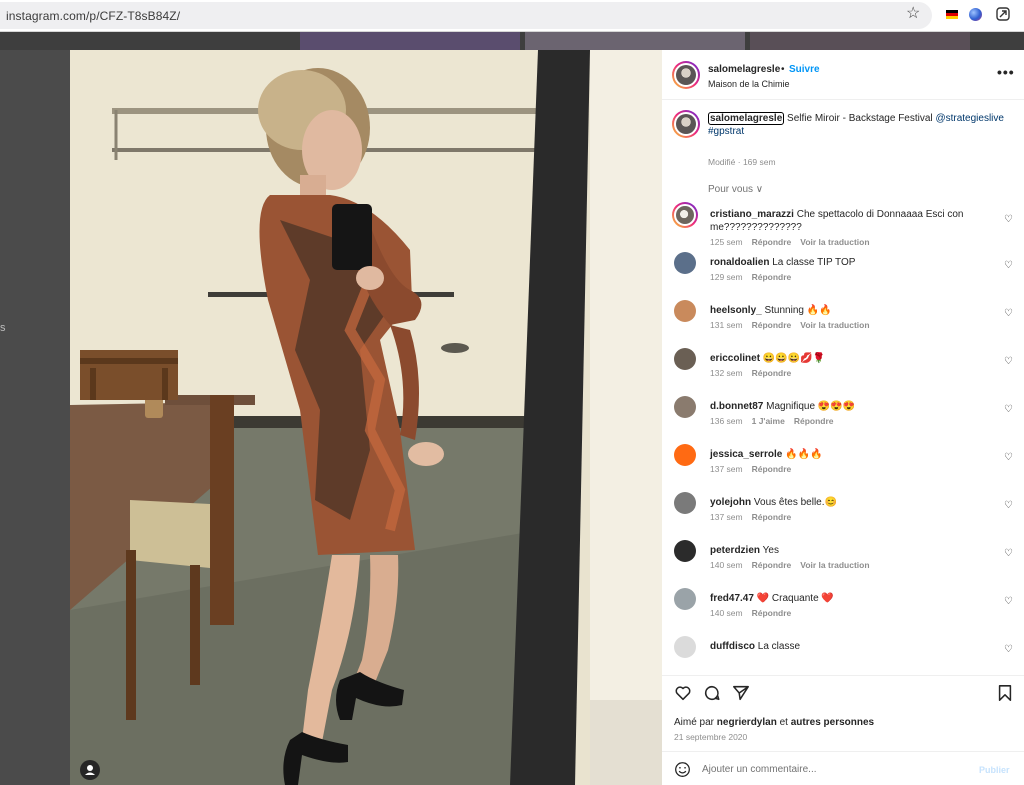 Image resolution: width=1024 pixels, height=785 pixels. What do you see at coordinates (735, 189) in the screenshot?
I see `comment-sort-dropdown: Pour vous ∨` at bounding box center [735, 189].